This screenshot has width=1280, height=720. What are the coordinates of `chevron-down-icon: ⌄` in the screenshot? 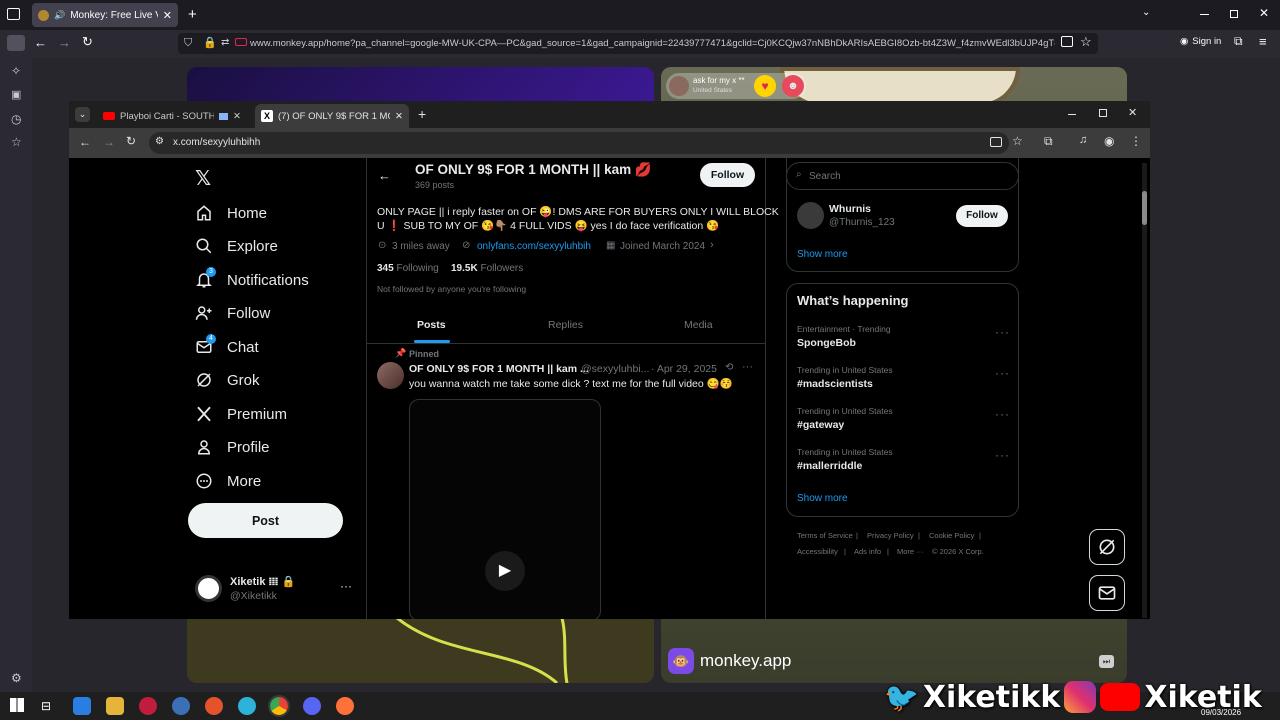 It's located at (1146, 12).